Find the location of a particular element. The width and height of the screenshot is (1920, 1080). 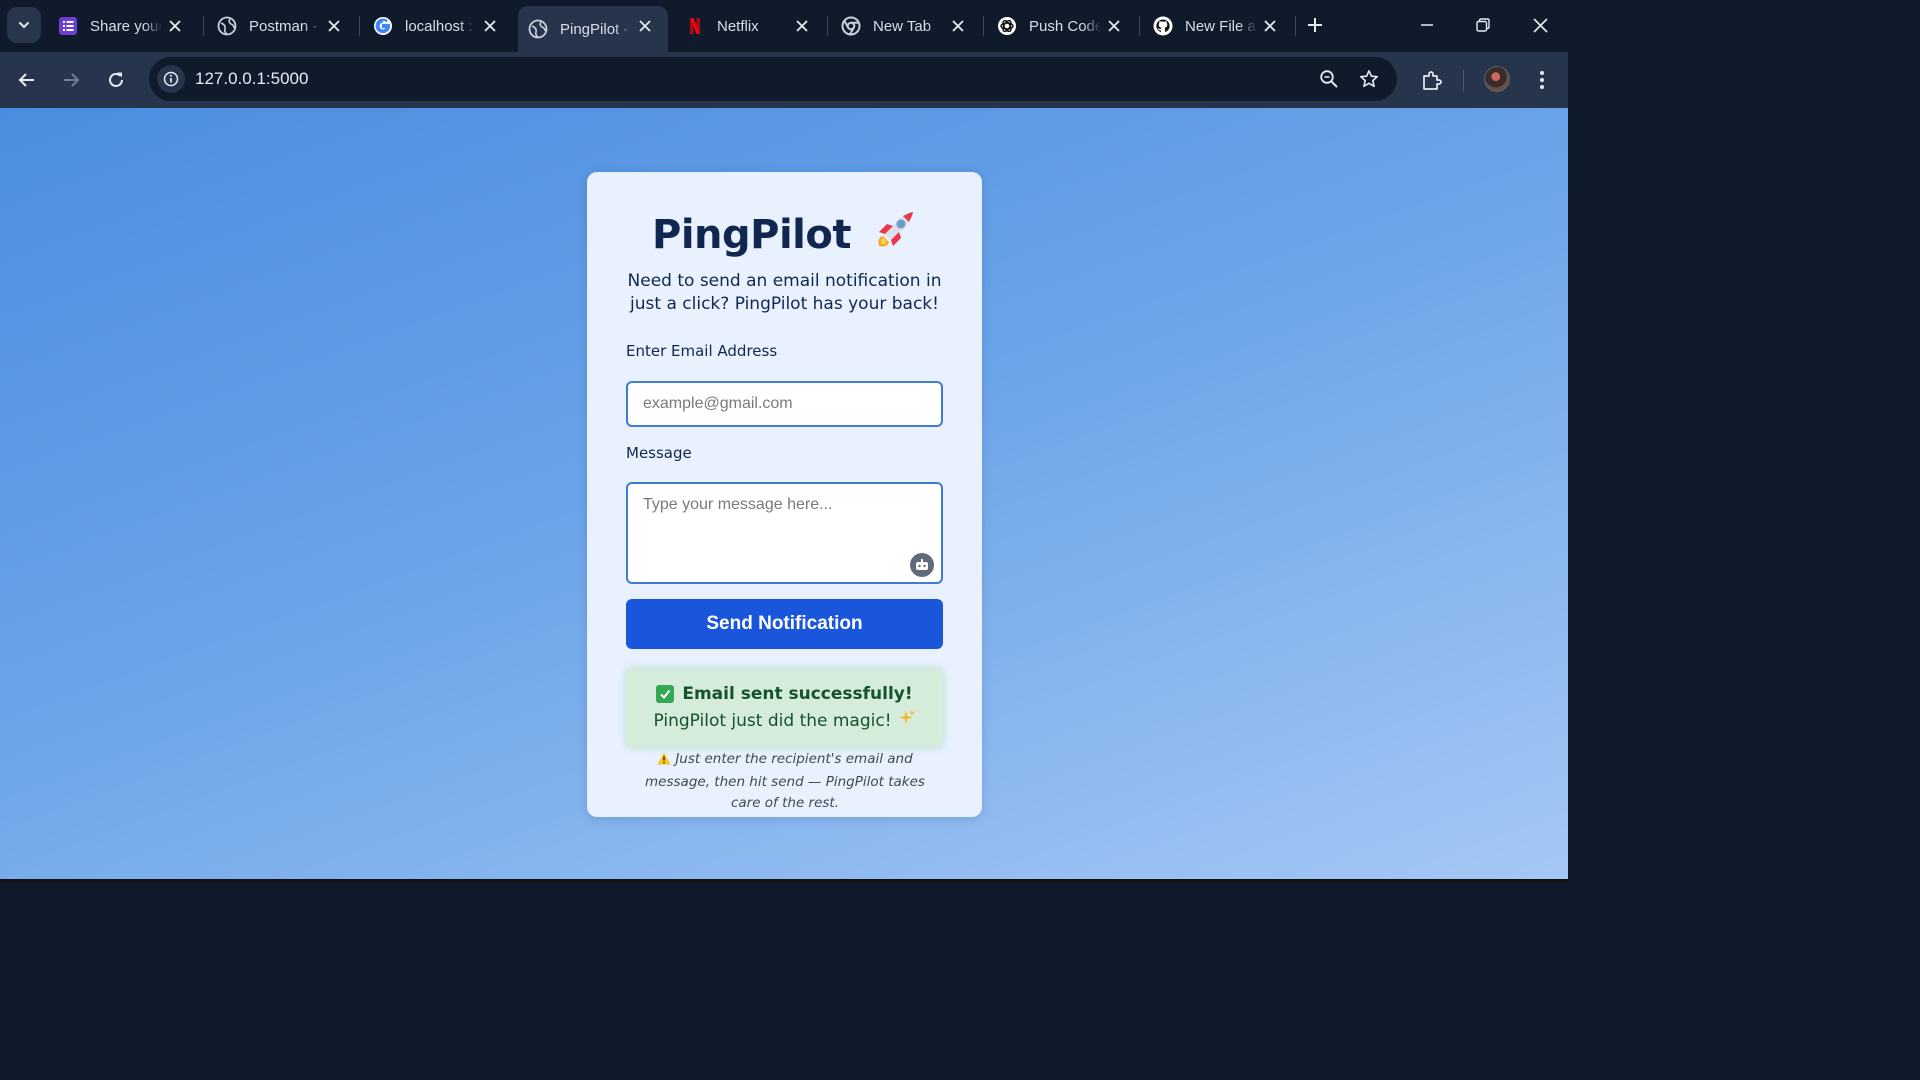

github-icon is located at coordinates (1163, 26).